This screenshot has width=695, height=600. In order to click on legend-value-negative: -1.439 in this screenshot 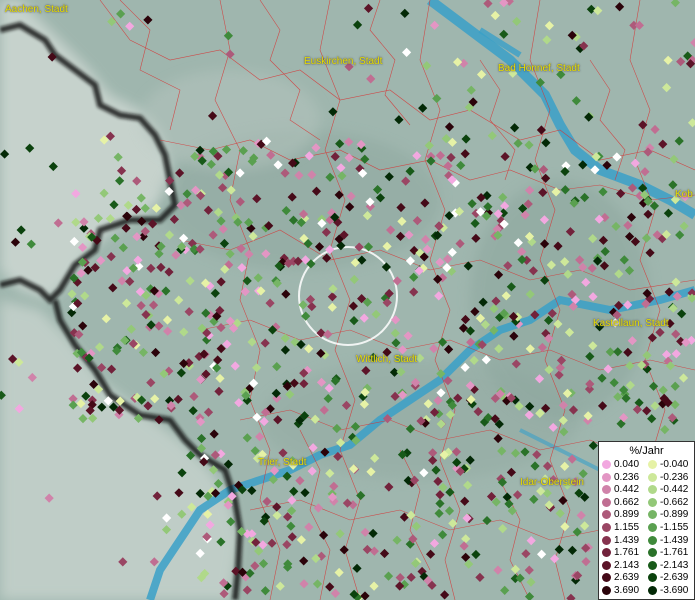, I will do `click(674, 540)`.